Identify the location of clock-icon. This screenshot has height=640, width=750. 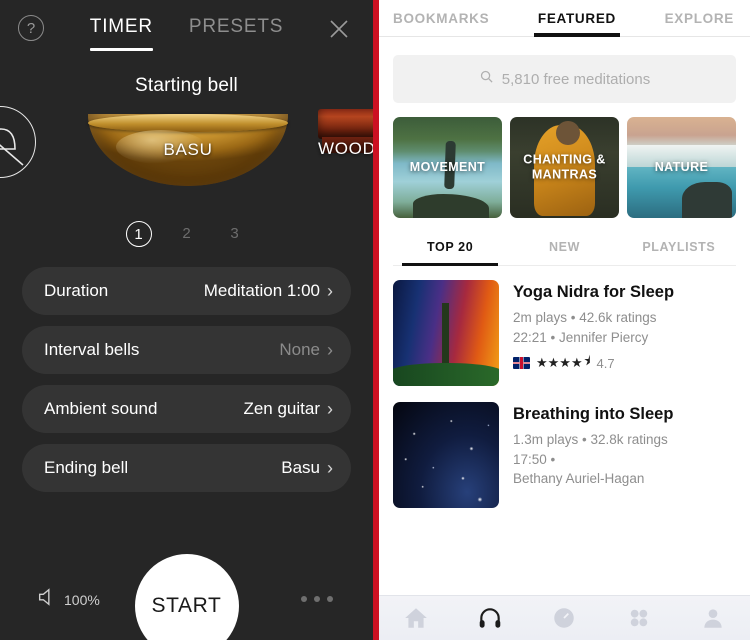
(564, 618).